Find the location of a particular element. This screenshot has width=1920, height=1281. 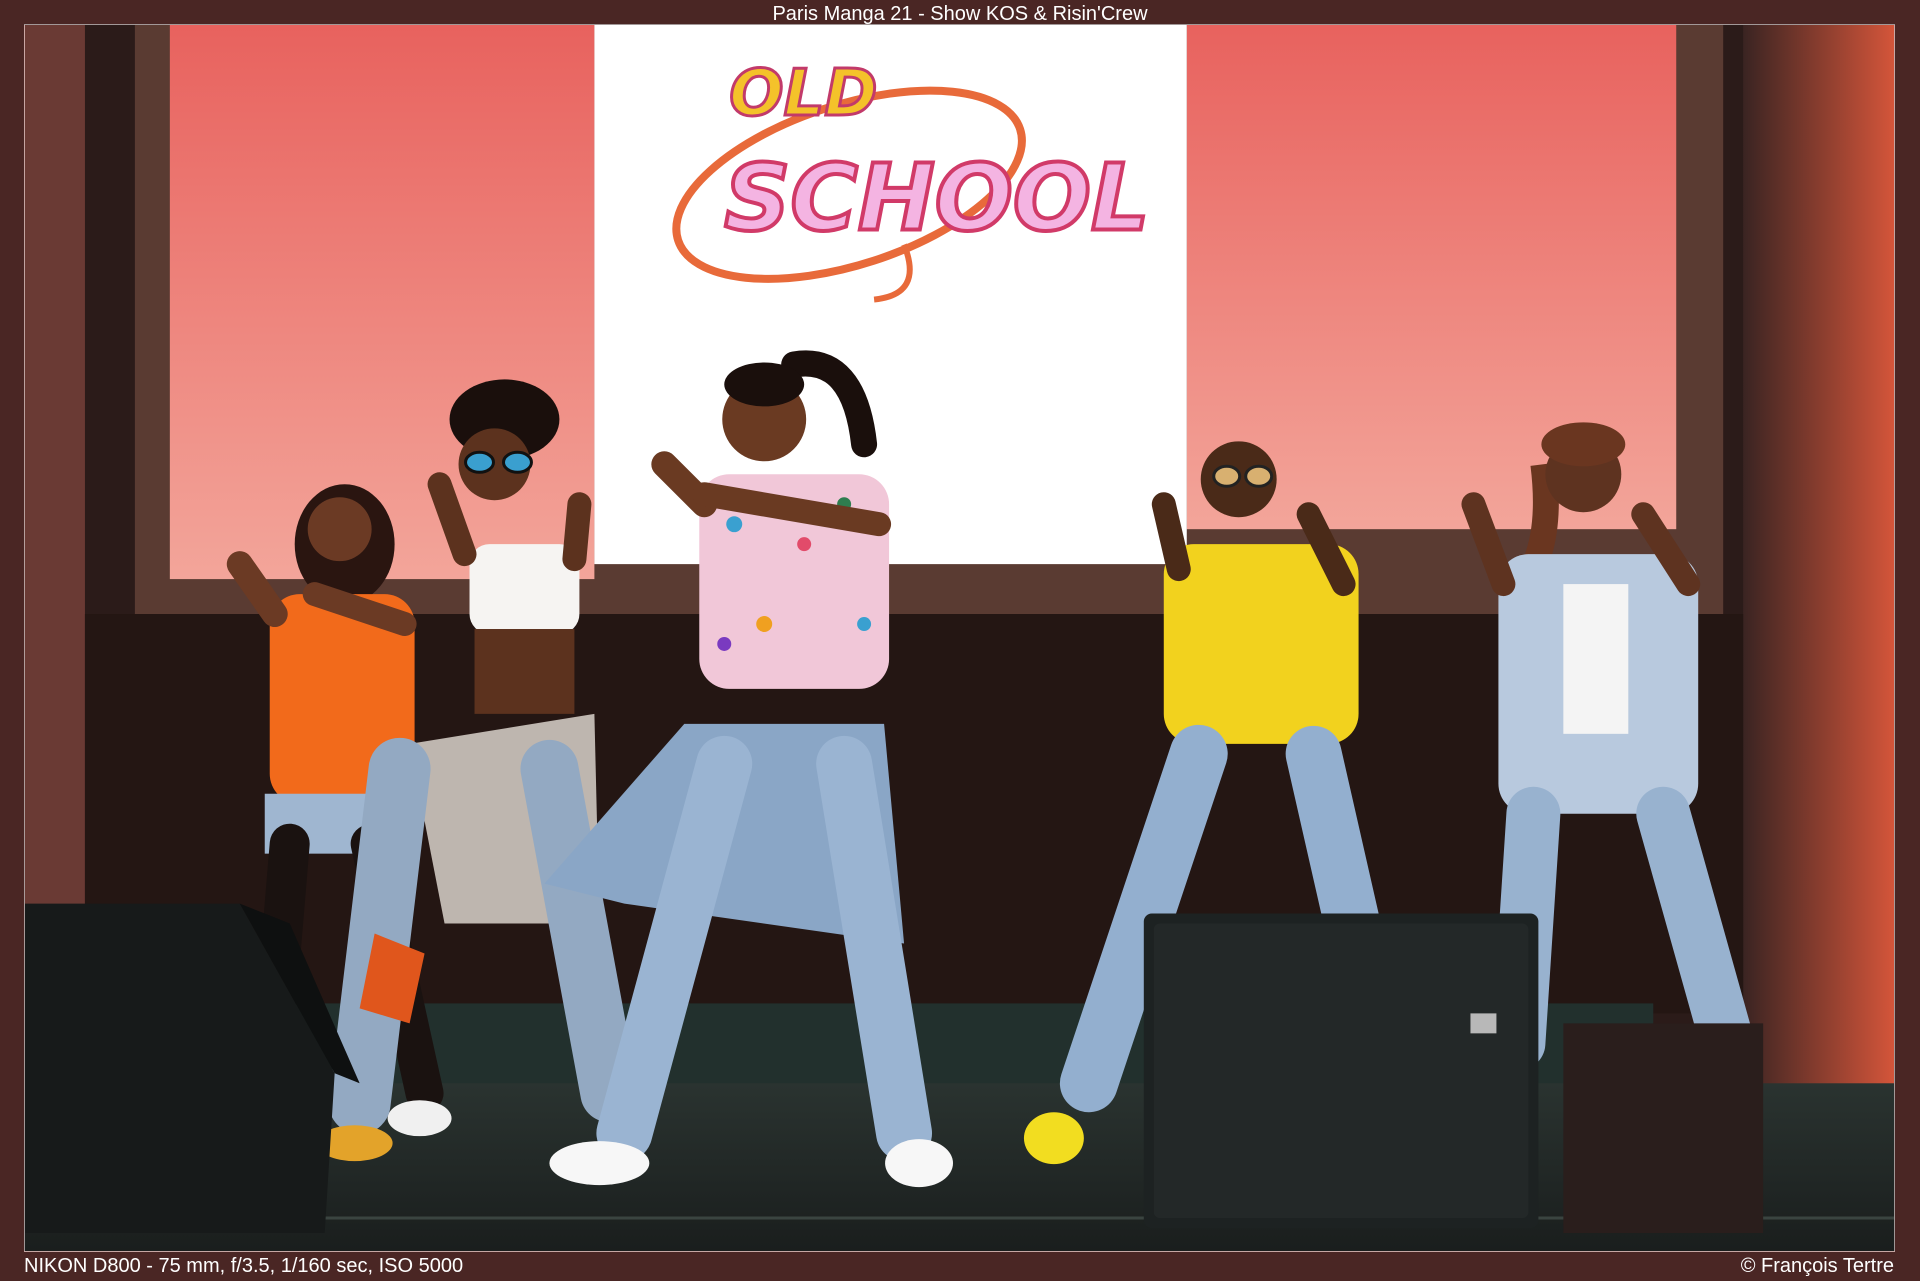

right-backdrop is located at coordinates (1818, 574).